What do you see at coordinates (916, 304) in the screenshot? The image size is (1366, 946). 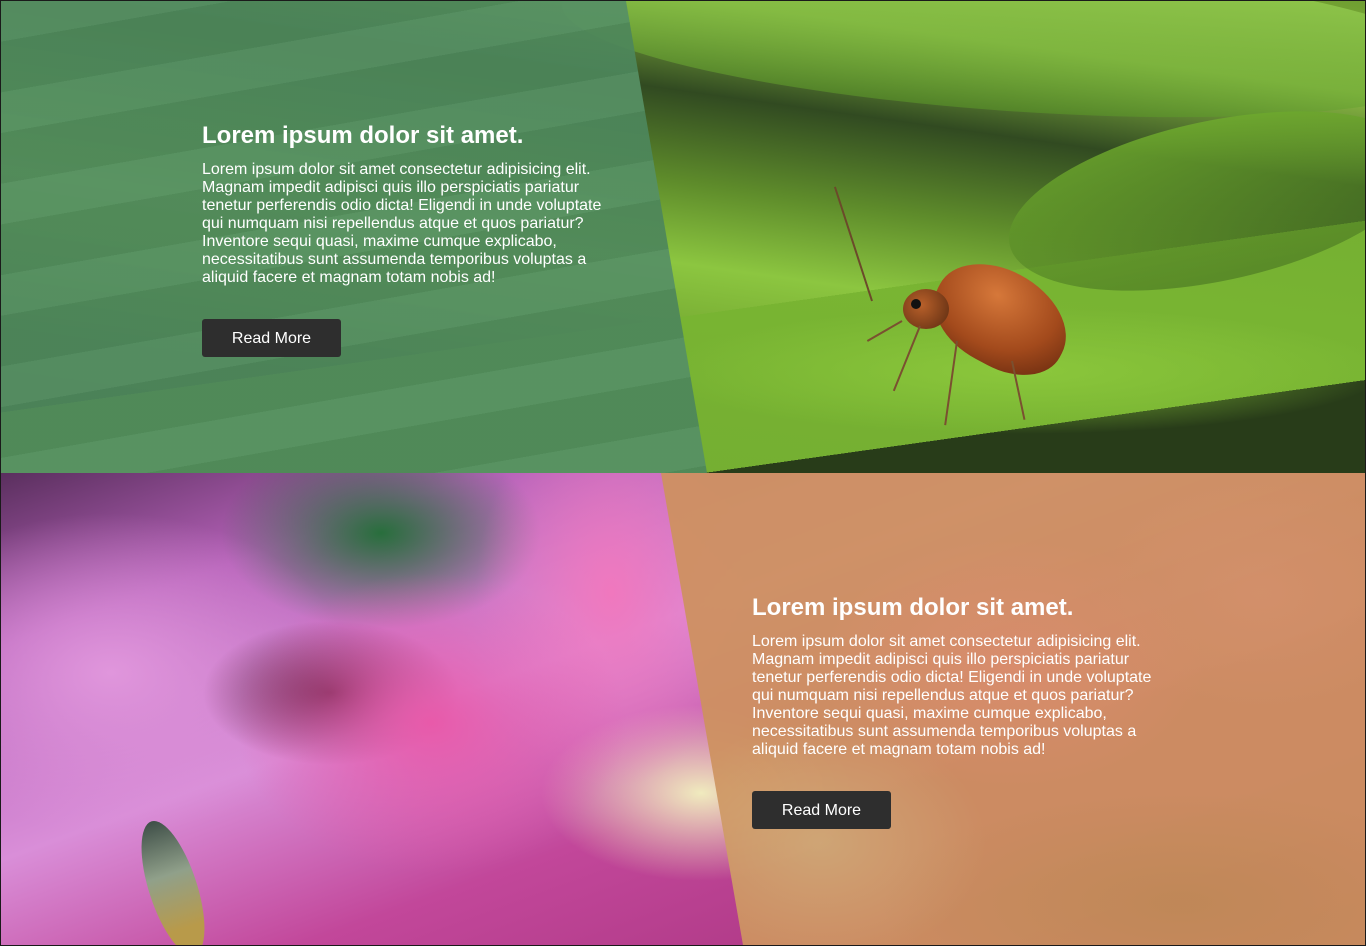 I see `beetle-eye` at bounding box center [916, 304].